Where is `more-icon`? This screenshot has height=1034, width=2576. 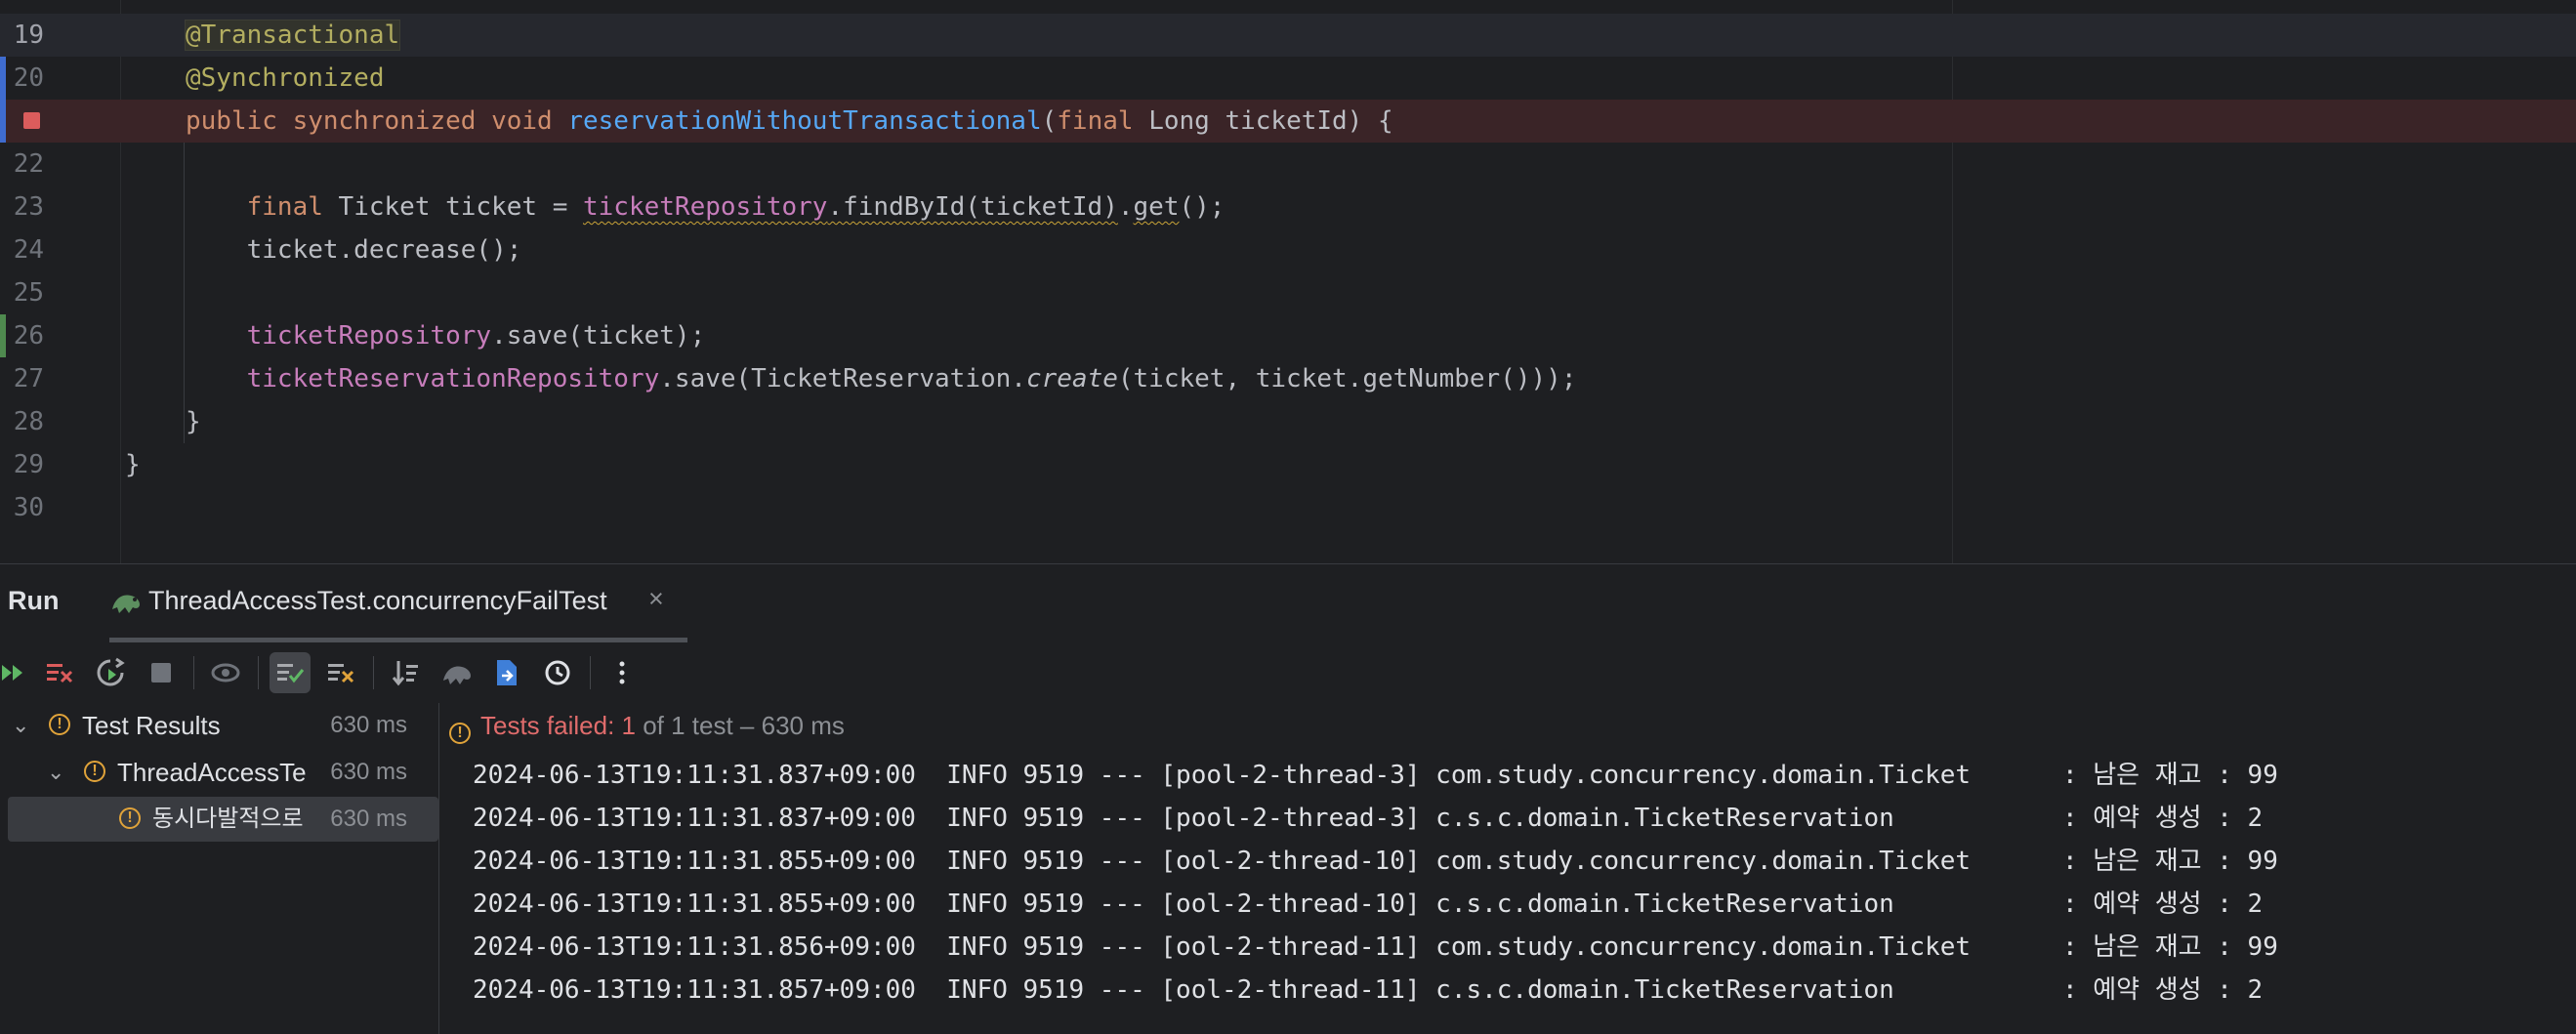
more-icon is located at coordinates (622, 672).